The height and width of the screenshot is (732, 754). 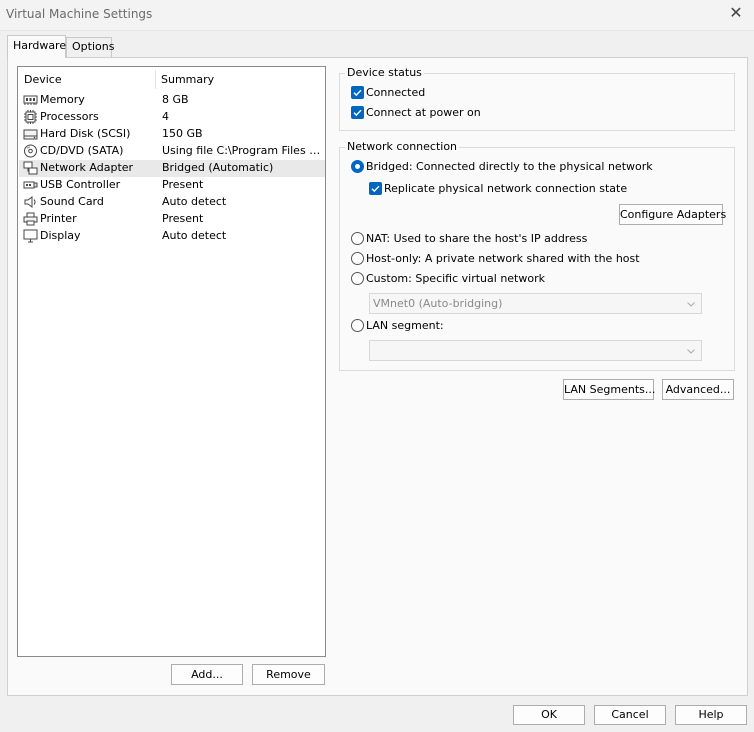 What do you see at coordinates (218, 167) in the screenshot?
I see `device-summary: Bridged (Automatic)` at bounding box center [218, 167].